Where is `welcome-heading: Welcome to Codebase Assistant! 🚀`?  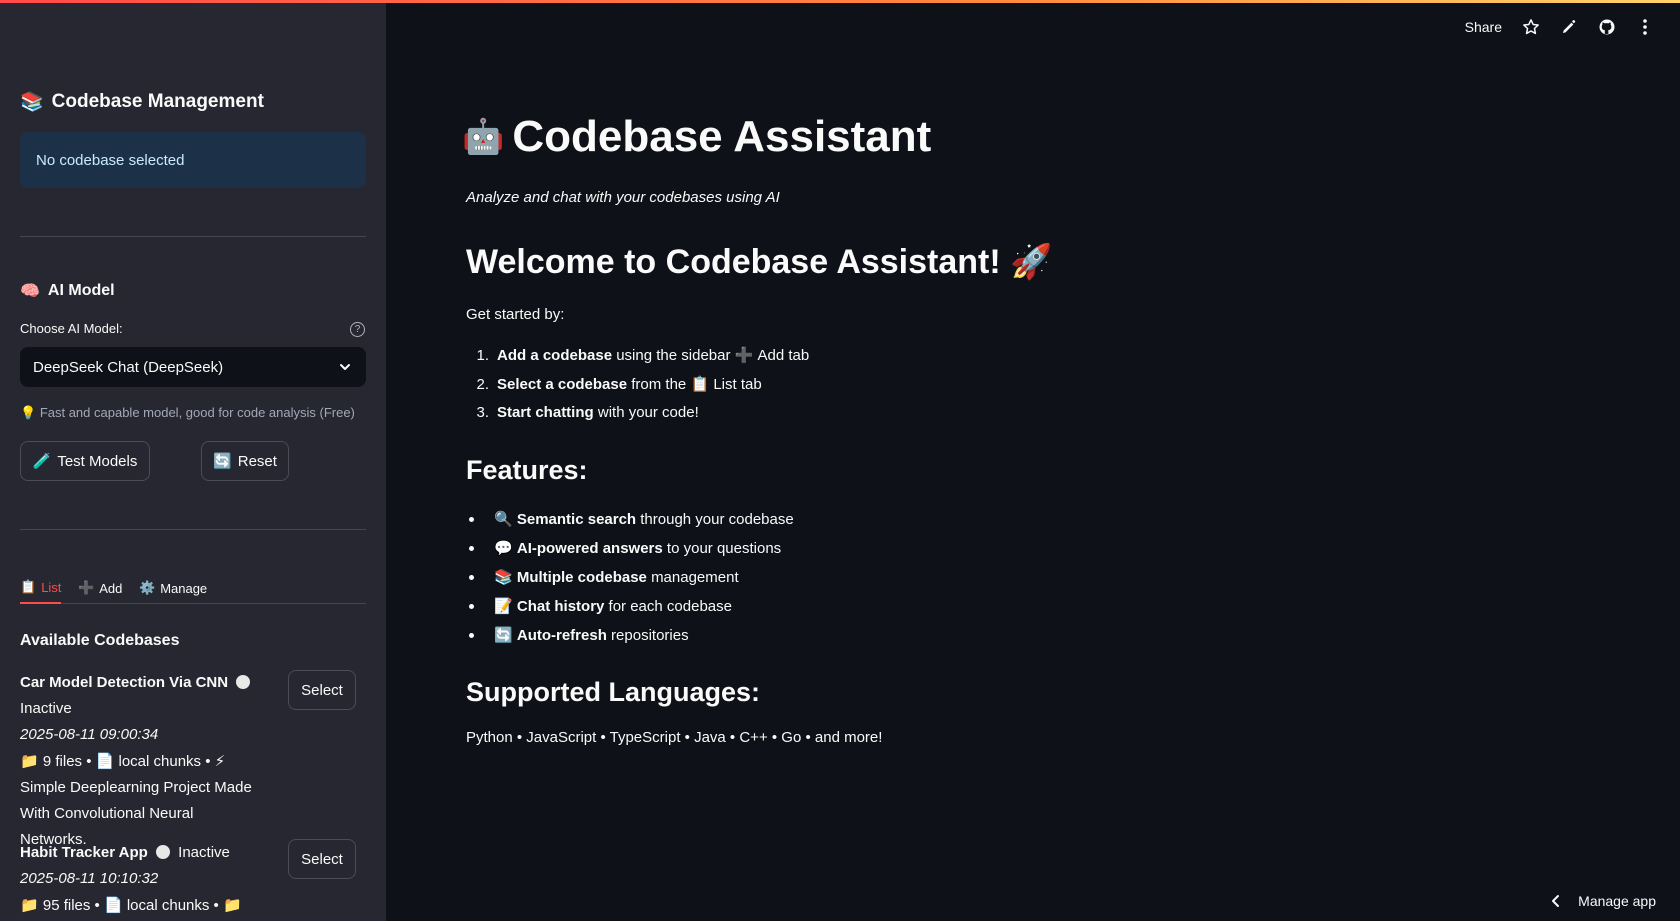 welcome-heading: Welcome to Codebase Assistant! 🚀 is located at coordinates (759, 262).